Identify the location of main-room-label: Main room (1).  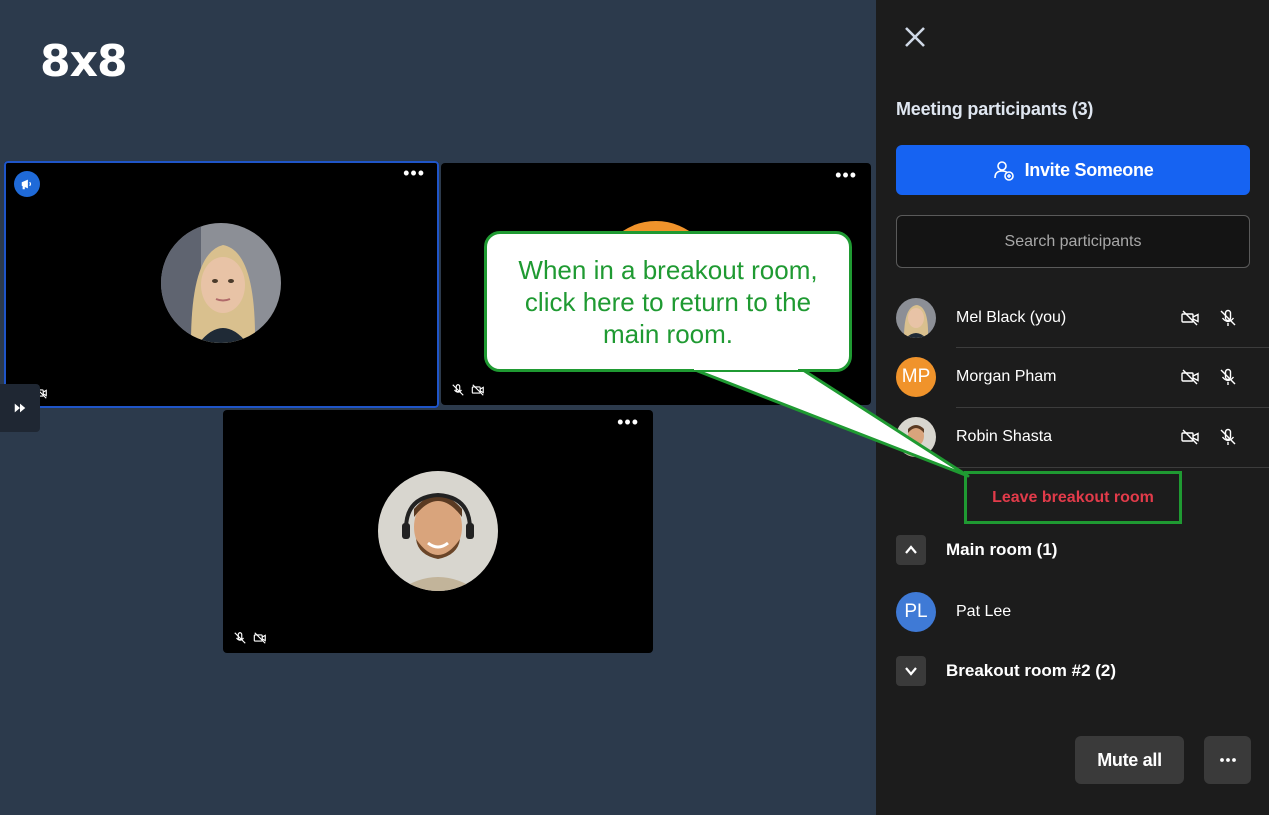
(1002, 549).